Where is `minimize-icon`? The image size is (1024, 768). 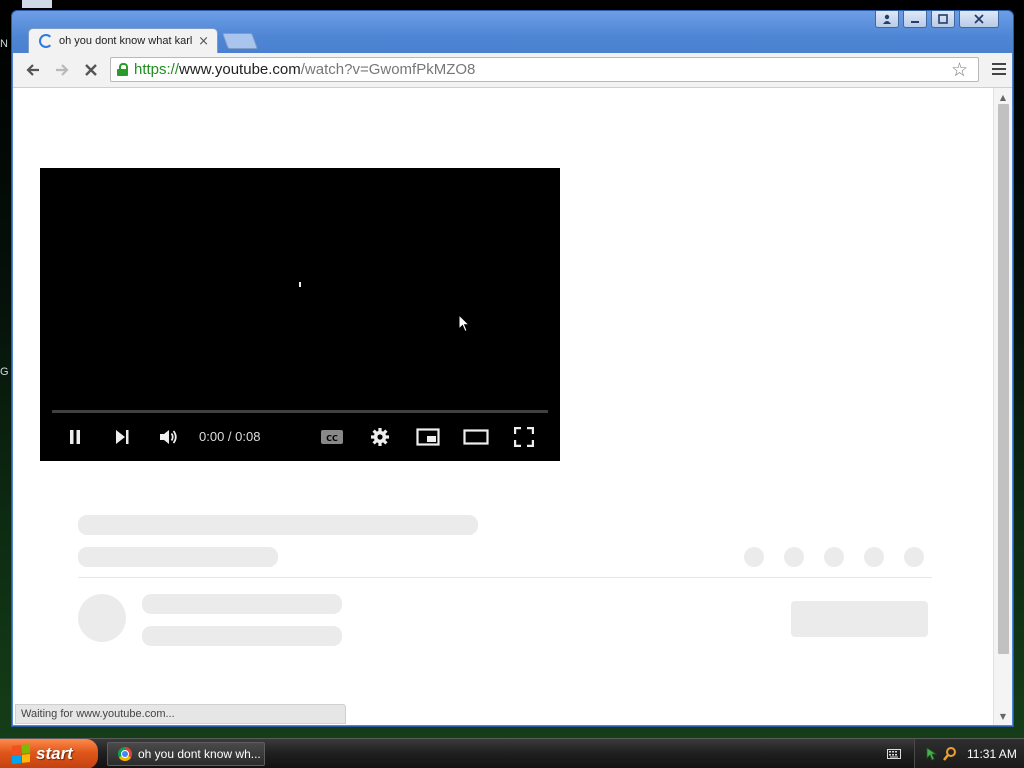
minimize-icon is located at coordinates (915, 22).